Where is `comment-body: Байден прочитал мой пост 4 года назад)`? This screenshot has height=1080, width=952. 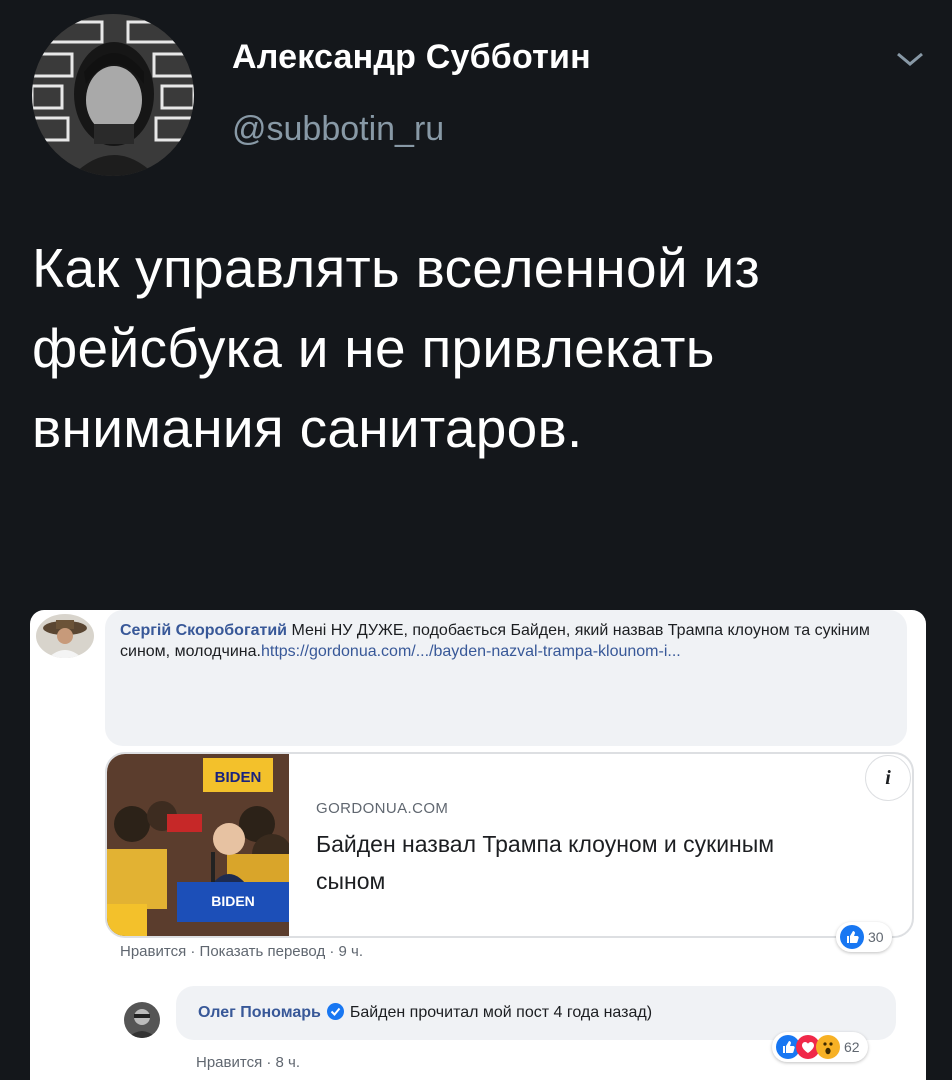 comment-body: Байден прочитал мой пост 4 года назад) is located at coordinates (501, 1012).